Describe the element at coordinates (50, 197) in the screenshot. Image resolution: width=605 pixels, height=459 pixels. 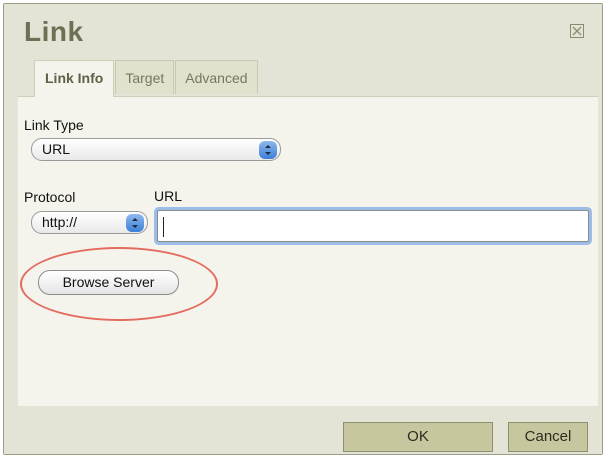
I see `protocol-label: Protocol` at that location.